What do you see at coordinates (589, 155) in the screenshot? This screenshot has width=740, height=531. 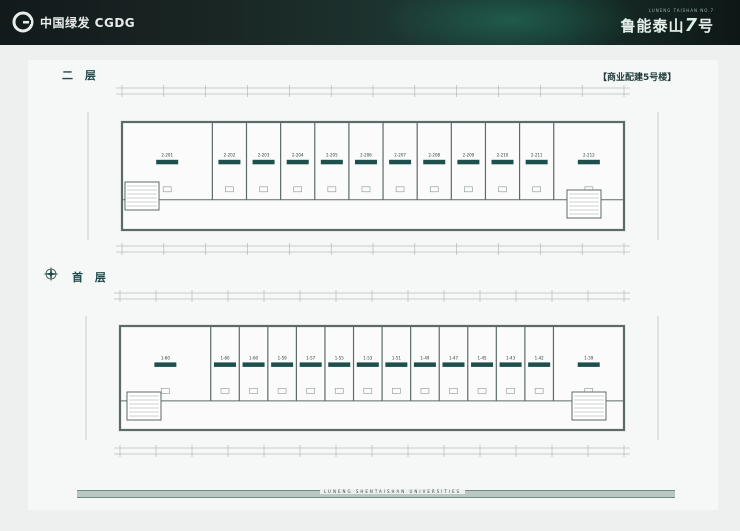 I see `unit-number: 2-212` at bounding box center [589, 155].